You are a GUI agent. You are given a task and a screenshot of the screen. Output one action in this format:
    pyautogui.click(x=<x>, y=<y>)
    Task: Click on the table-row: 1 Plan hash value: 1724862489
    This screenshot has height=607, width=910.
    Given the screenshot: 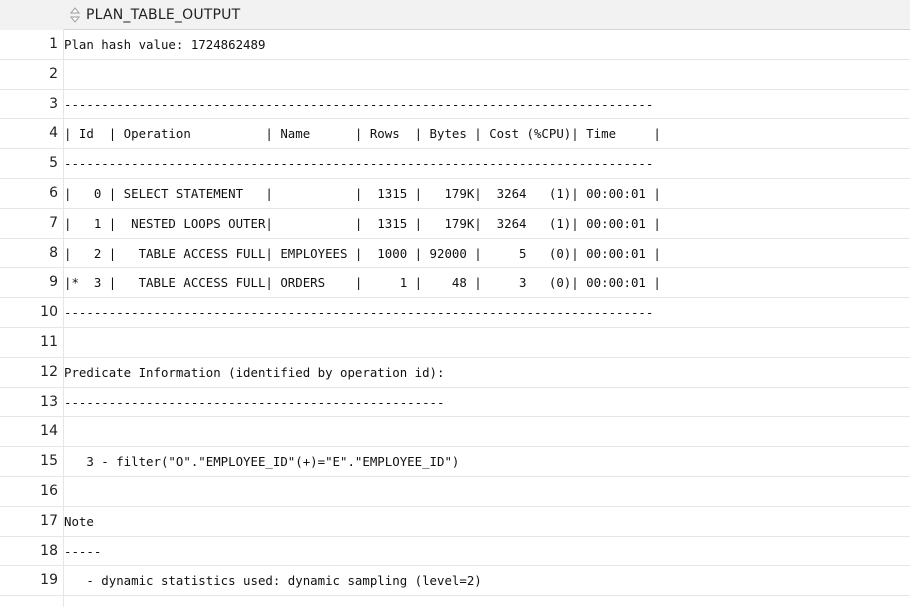 What is the action you would take?
    pyautogui.click(x=455, y=45)
    